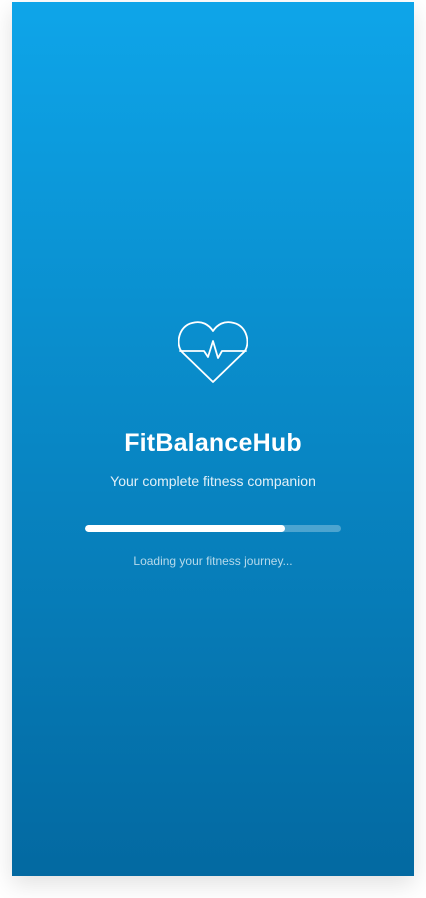 This screenshot has width=426, height=898. I want to click on loading-progress-fill, so click(185, 528).